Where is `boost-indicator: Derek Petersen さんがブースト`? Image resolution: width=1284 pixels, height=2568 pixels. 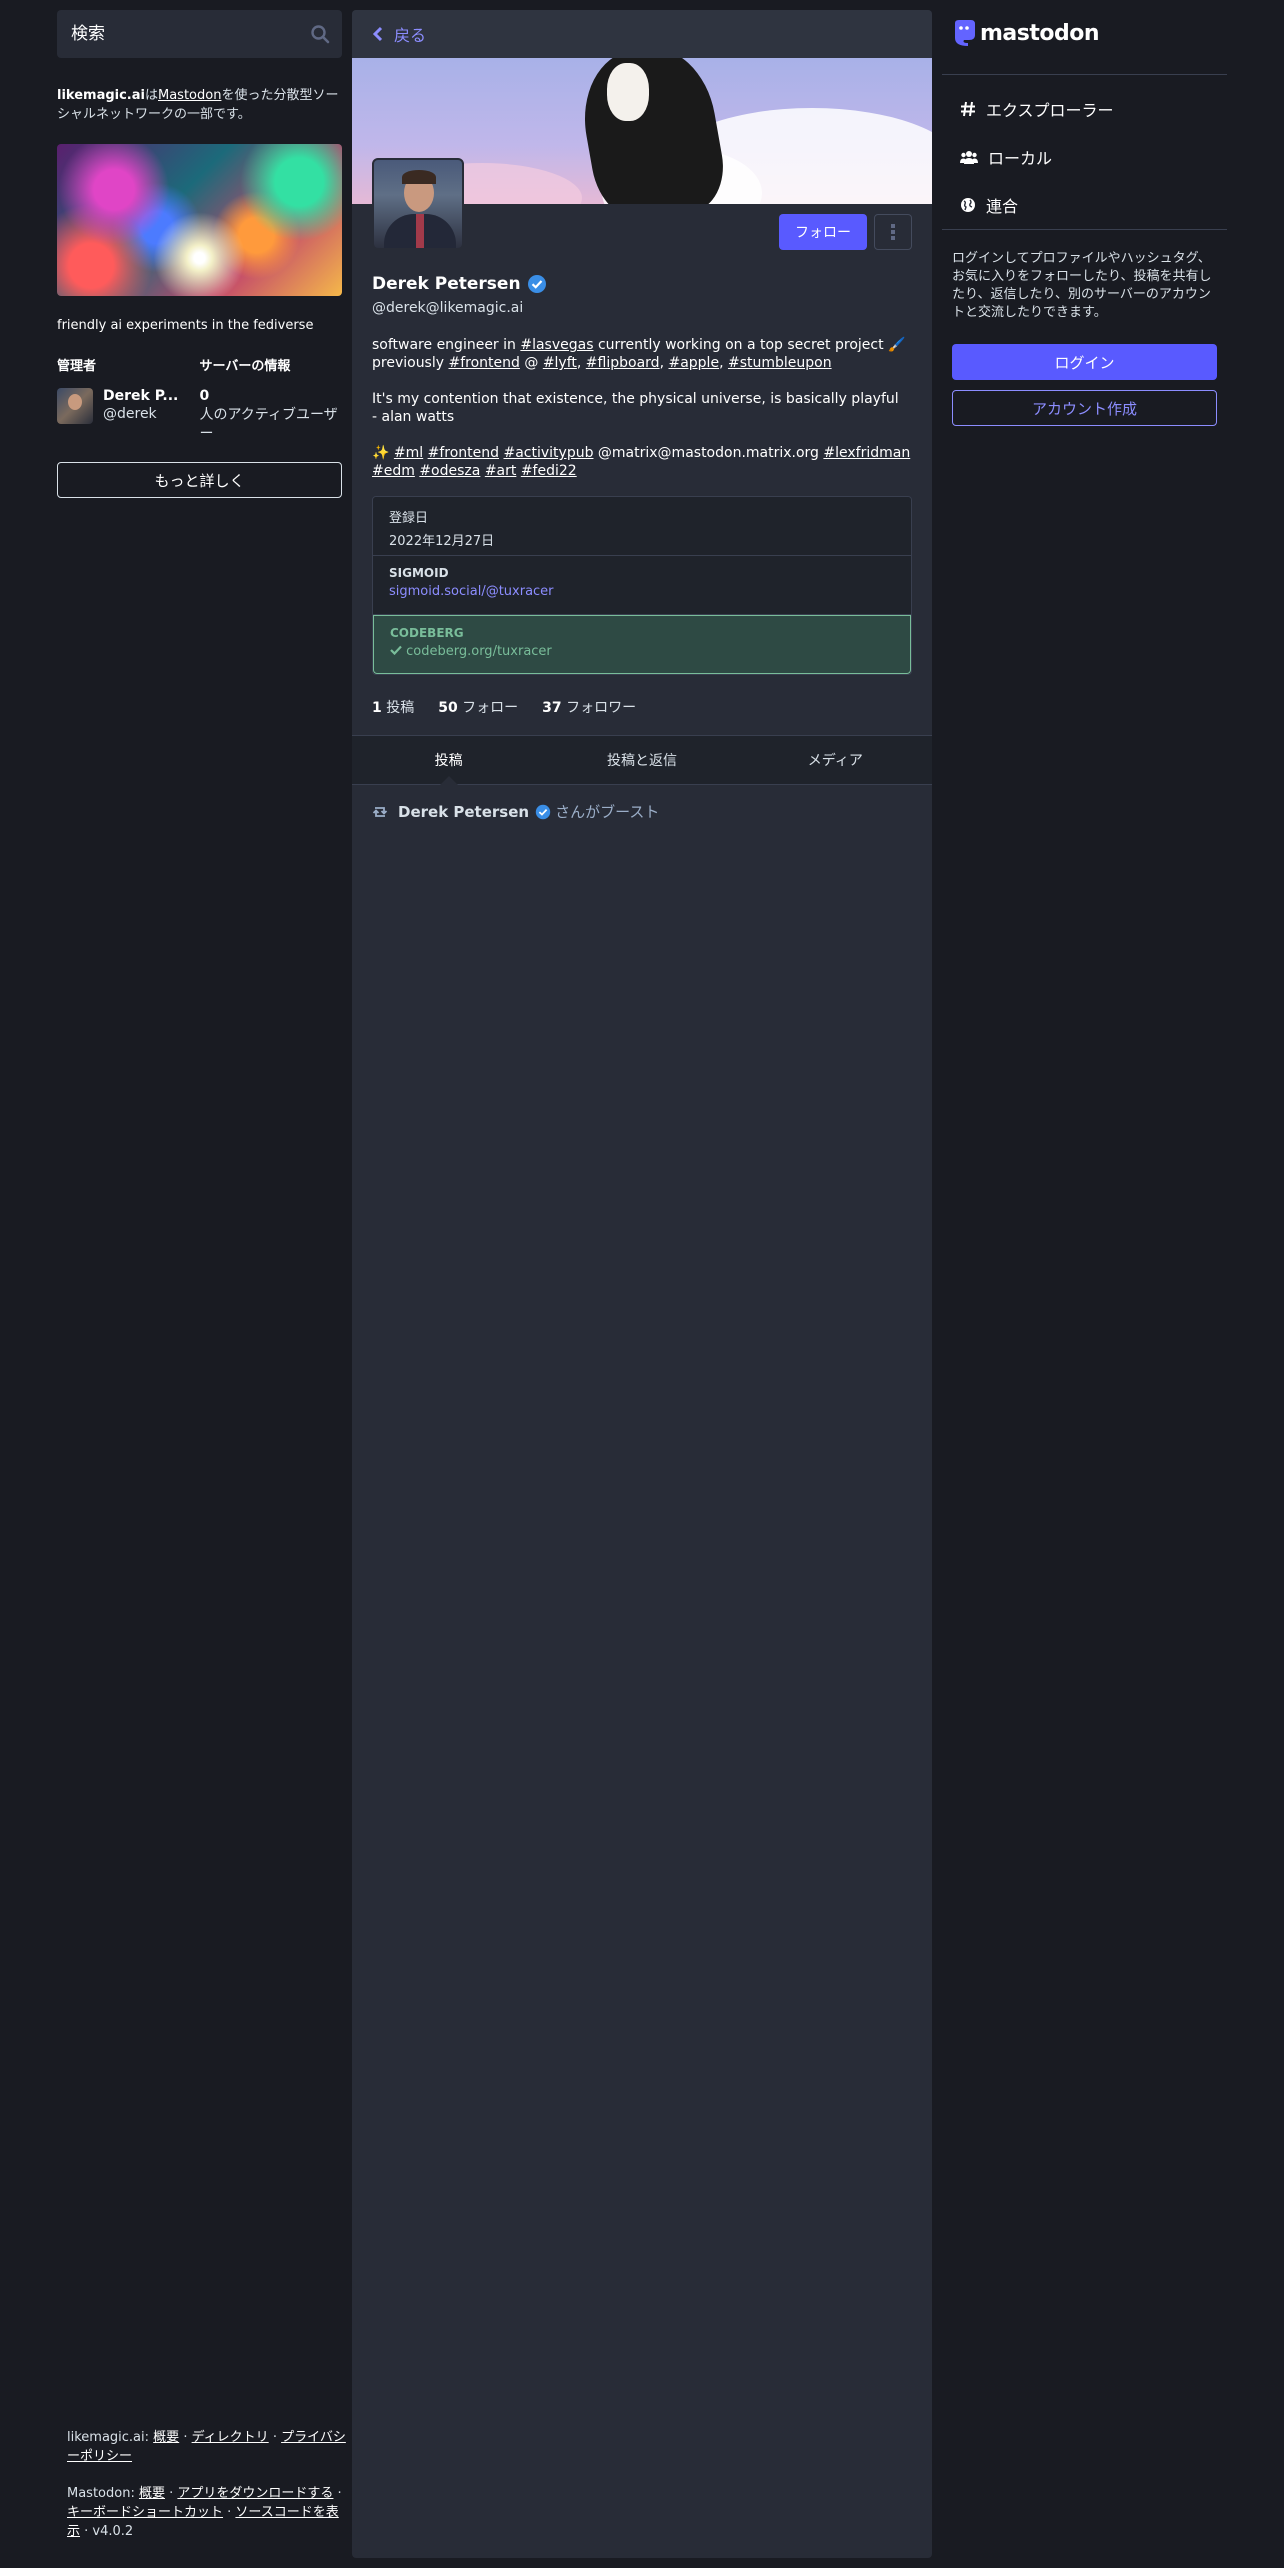 boost-indicator: Derek Petersen さんがブースト is located at coordinates (642, 811).